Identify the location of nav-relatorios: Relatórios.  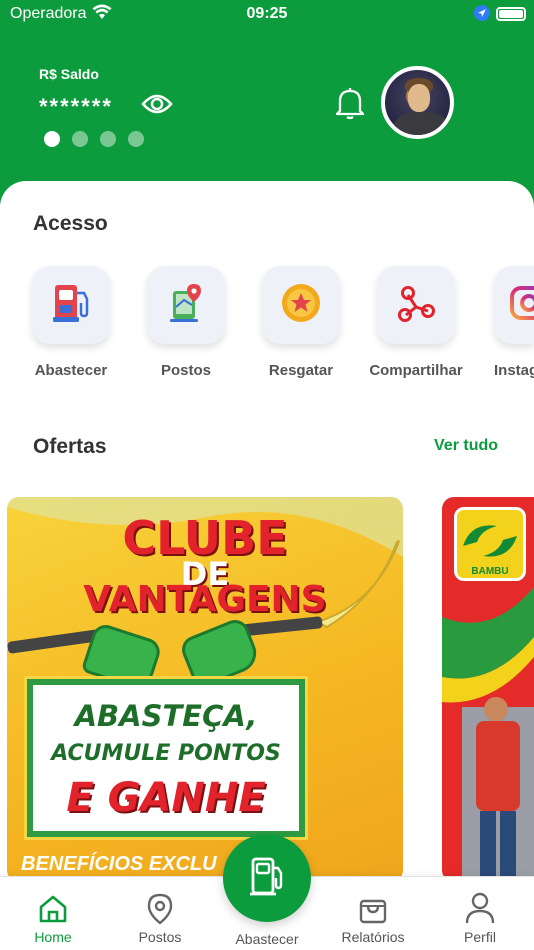
(373, 911).